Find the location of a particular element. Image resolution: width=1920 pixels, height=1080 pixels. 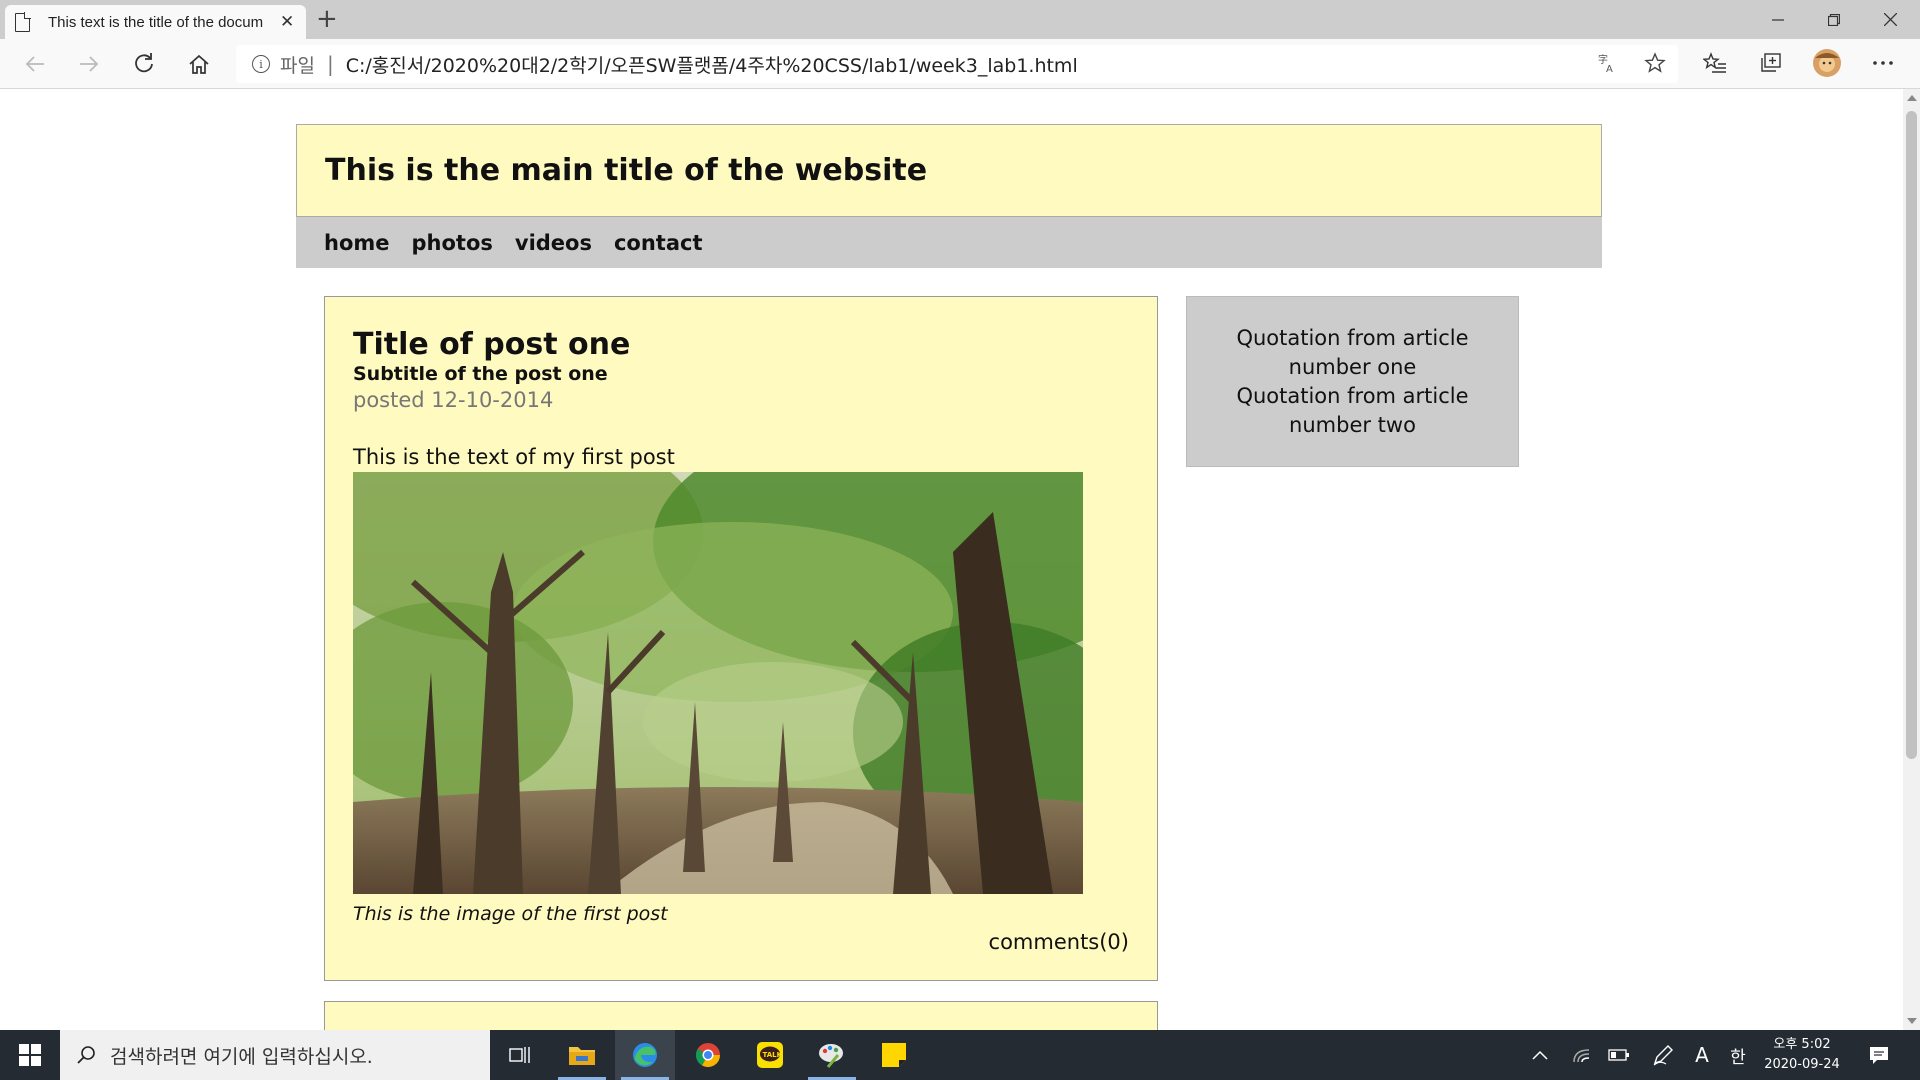

network-button is located at coordinates (1582, 1055).